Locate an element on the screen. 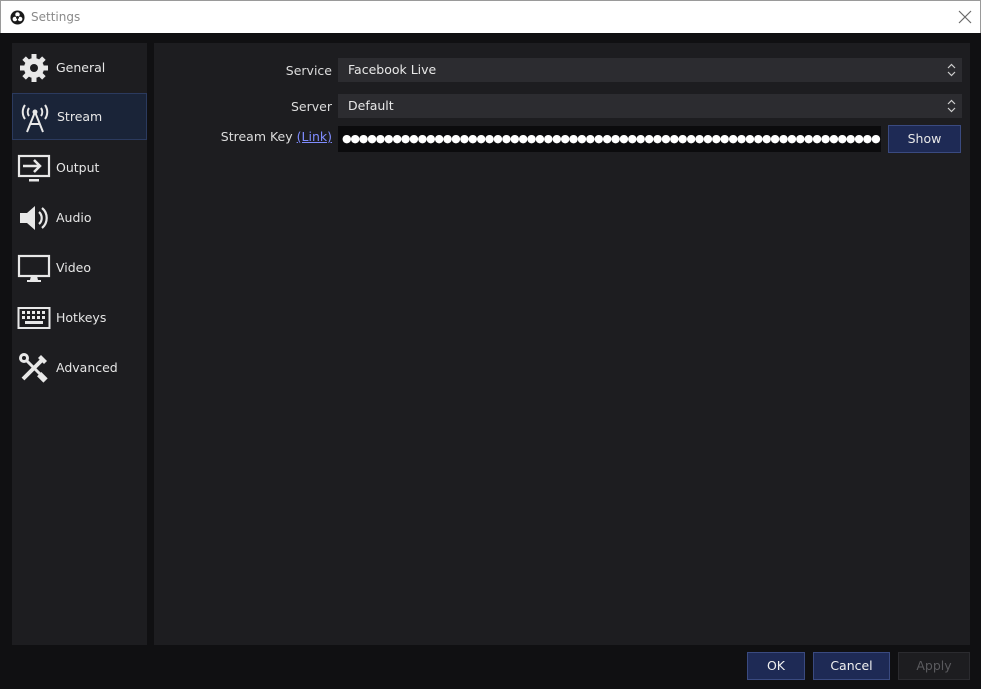 This screenshot has width=981, height=689. title-bar: Settings is located at coordinates (490, 16).